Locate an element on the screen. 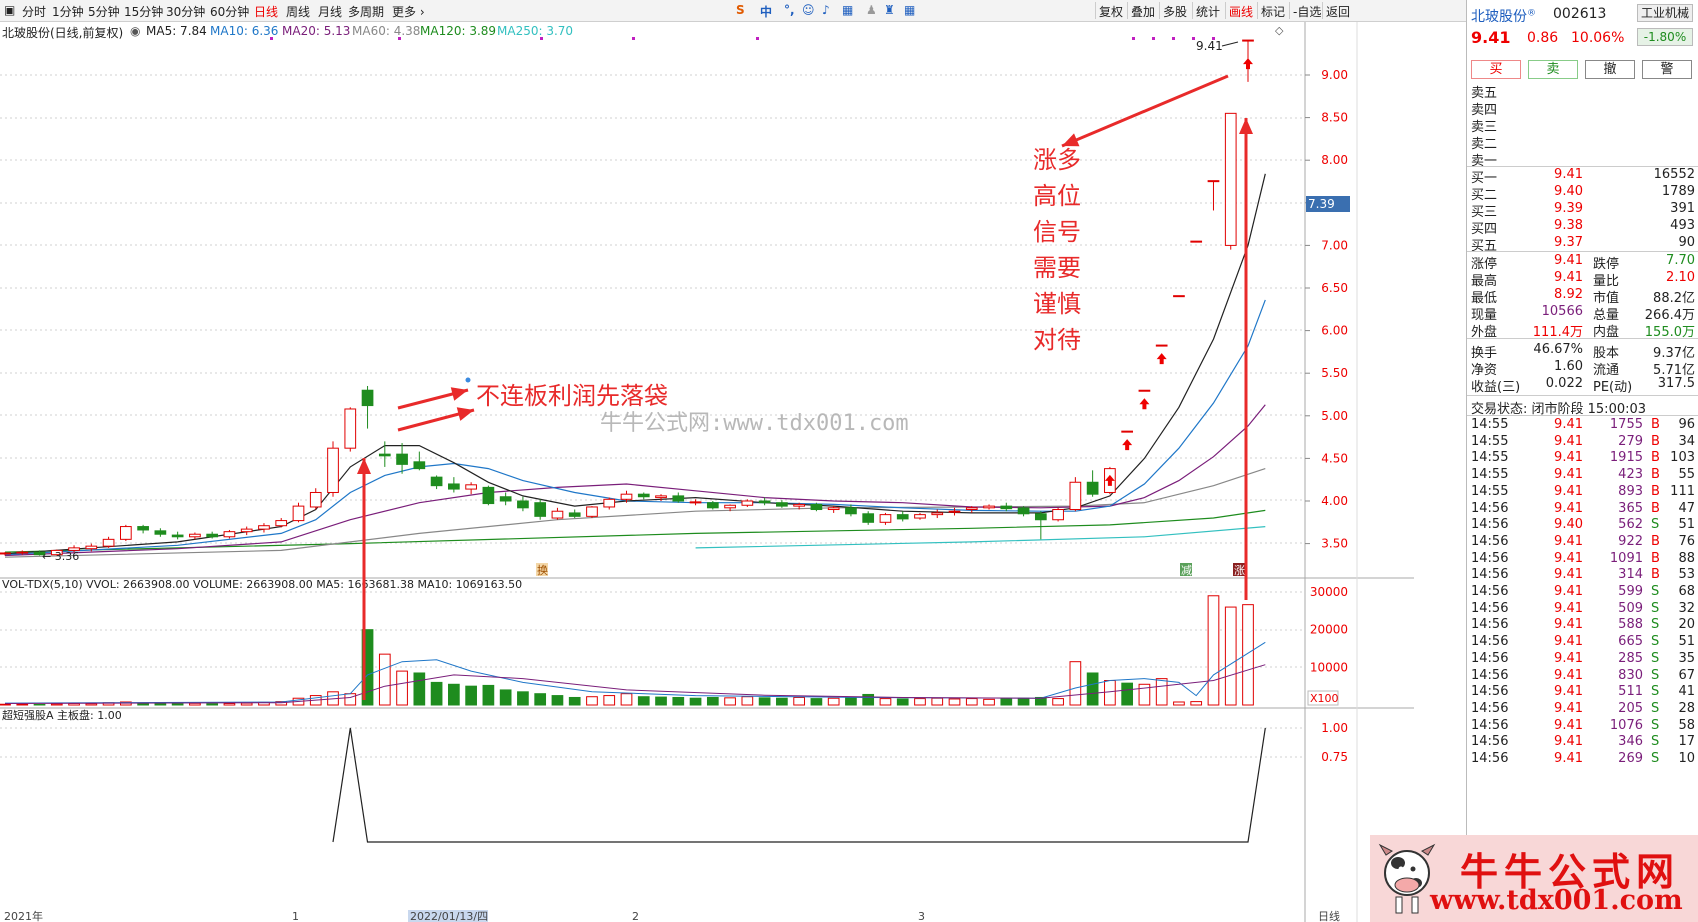 Image resolution: width=1698 pixels, height=922 pixels. tool-3: 统计 is located at coordinates (1208, 11).